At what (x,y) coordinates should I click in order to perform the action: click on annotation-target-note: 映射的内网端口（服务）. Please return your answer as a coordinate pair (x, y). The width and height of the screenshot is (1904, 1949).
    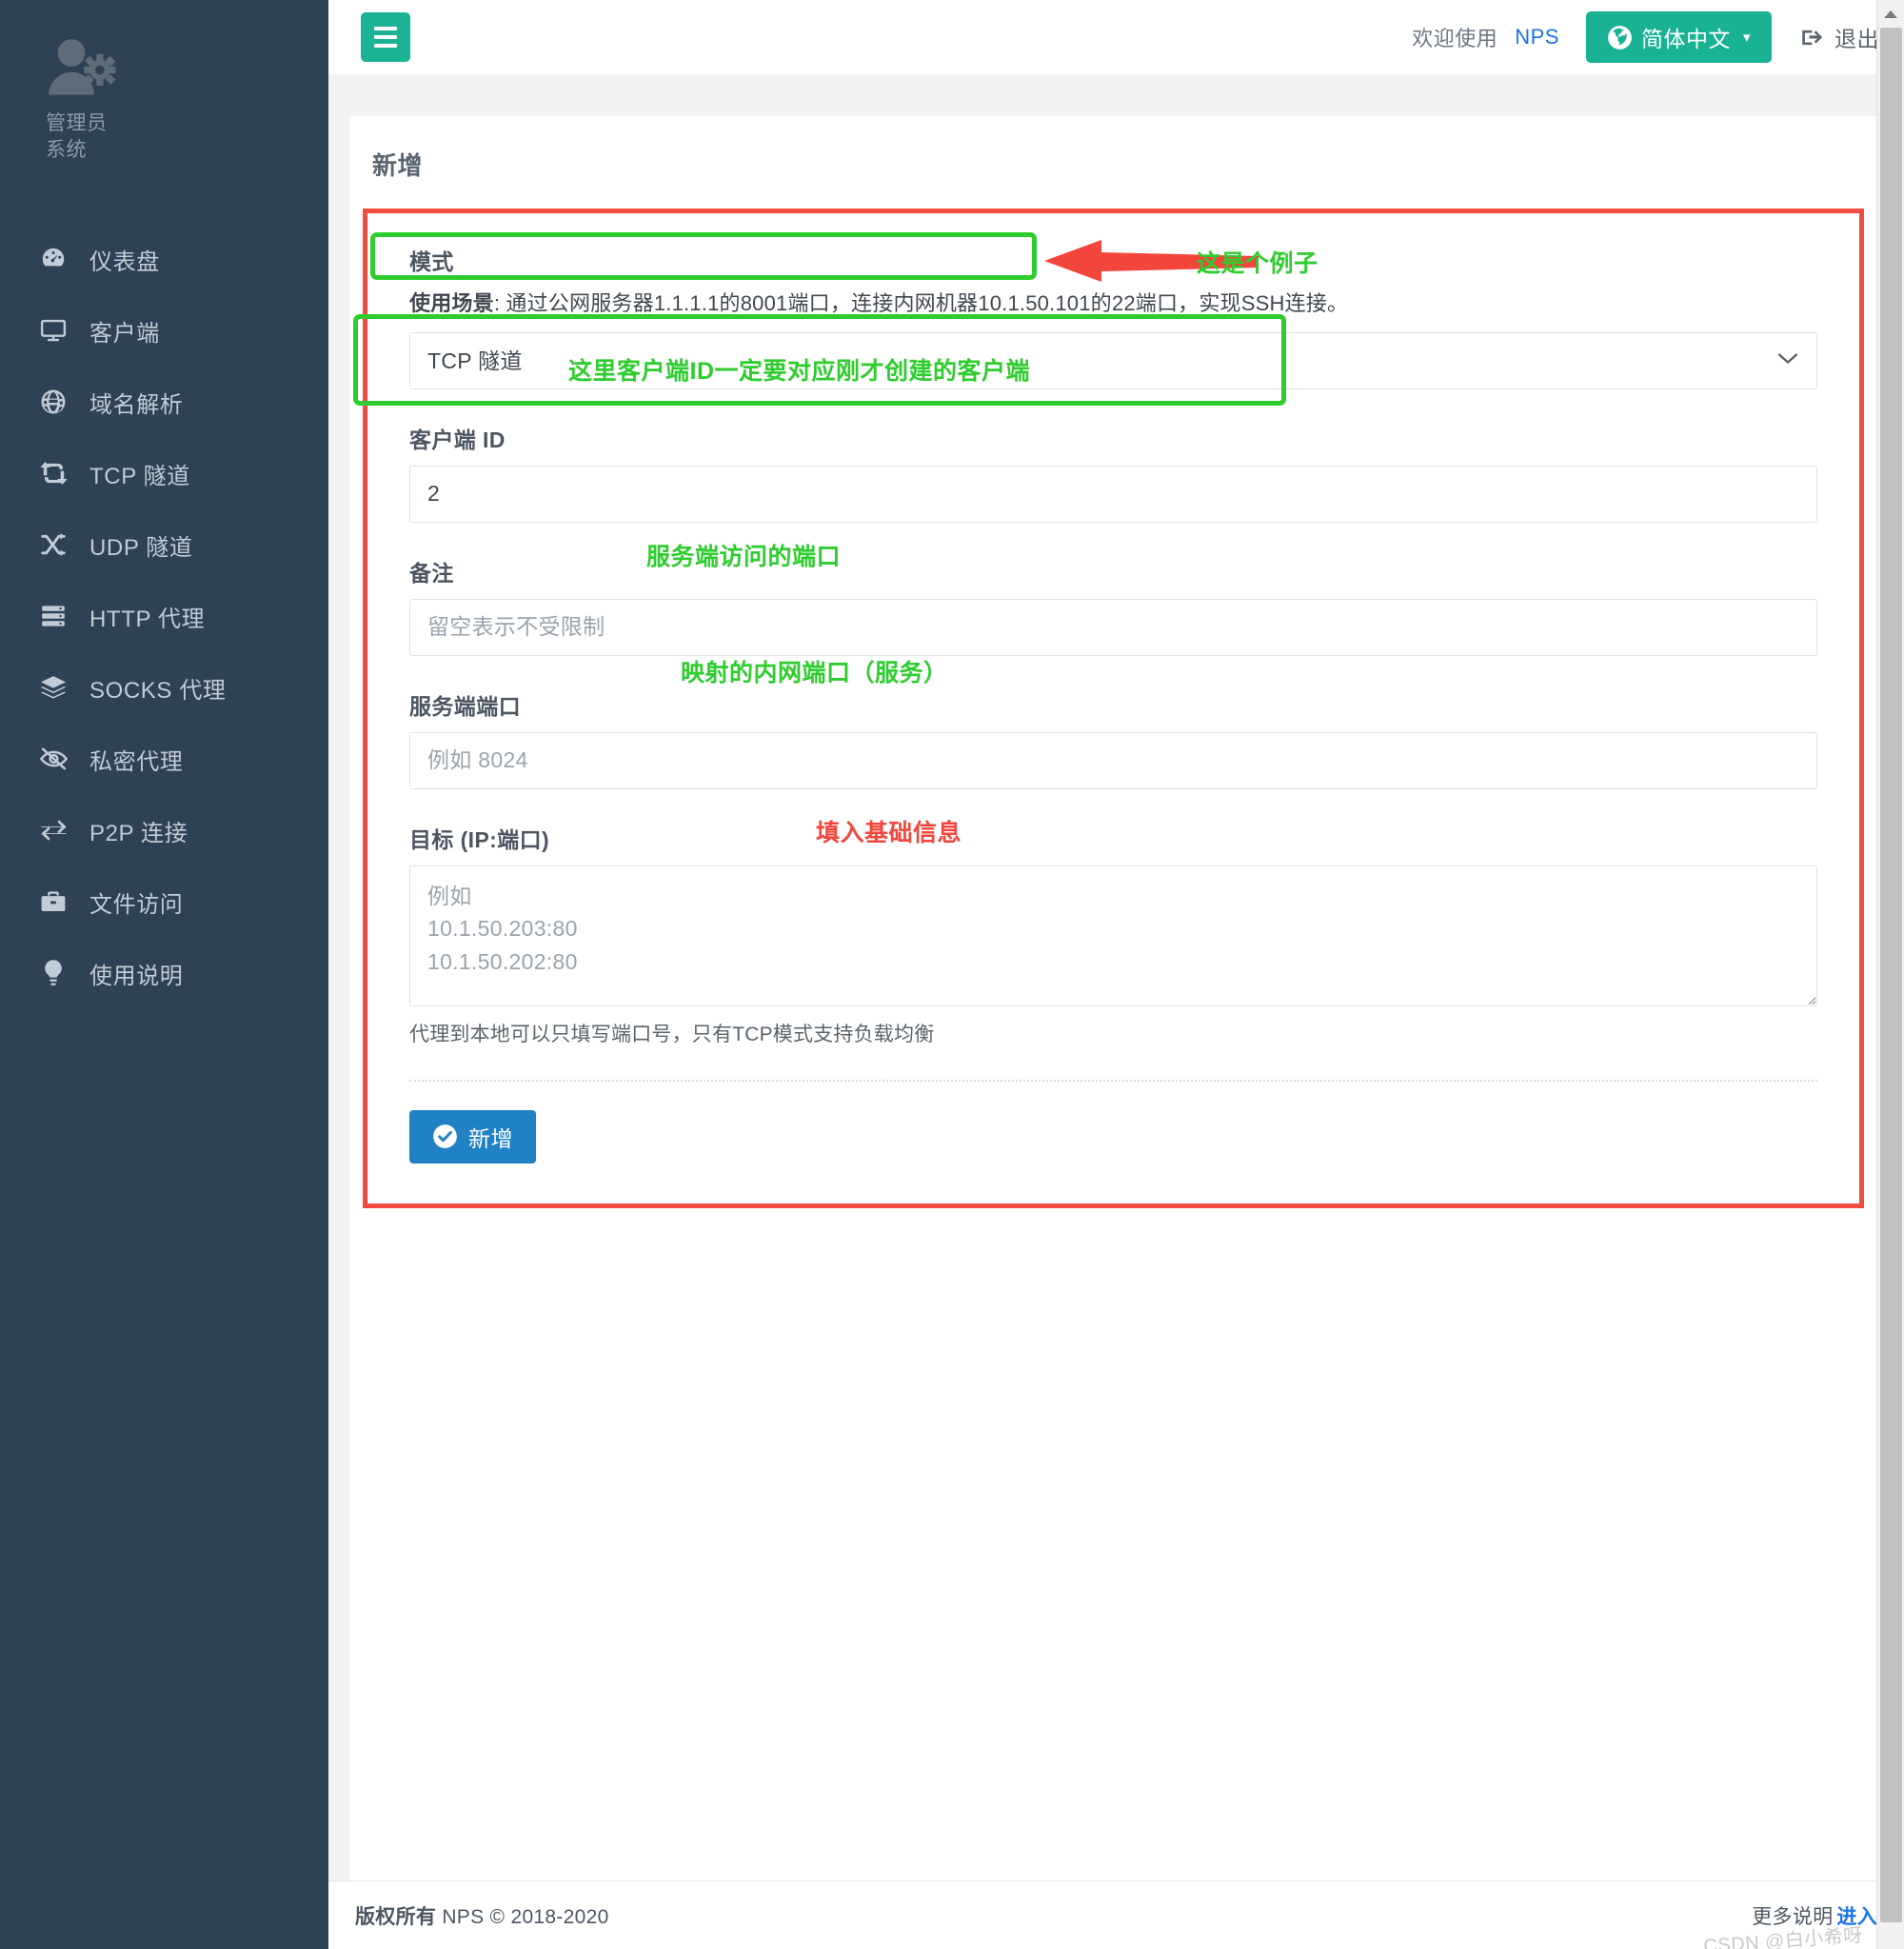
    Looking at the image, I should click on (814, 672).